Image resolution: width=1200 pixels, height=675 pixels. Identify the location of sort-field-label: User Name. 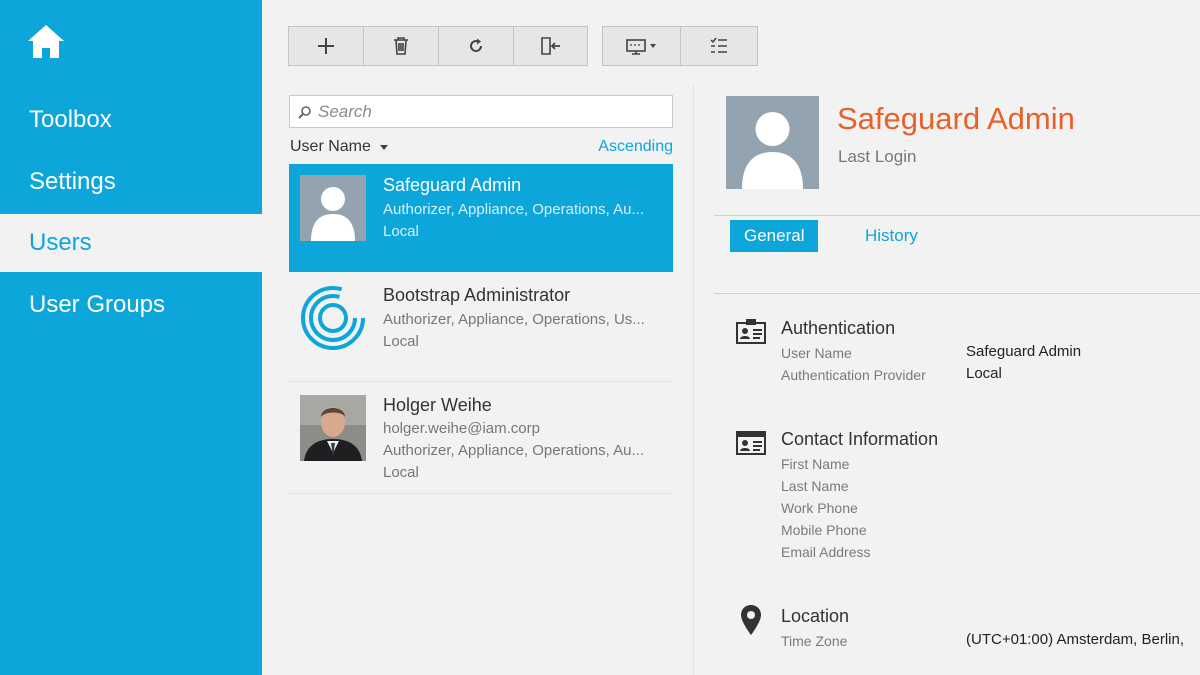
(330, 146).